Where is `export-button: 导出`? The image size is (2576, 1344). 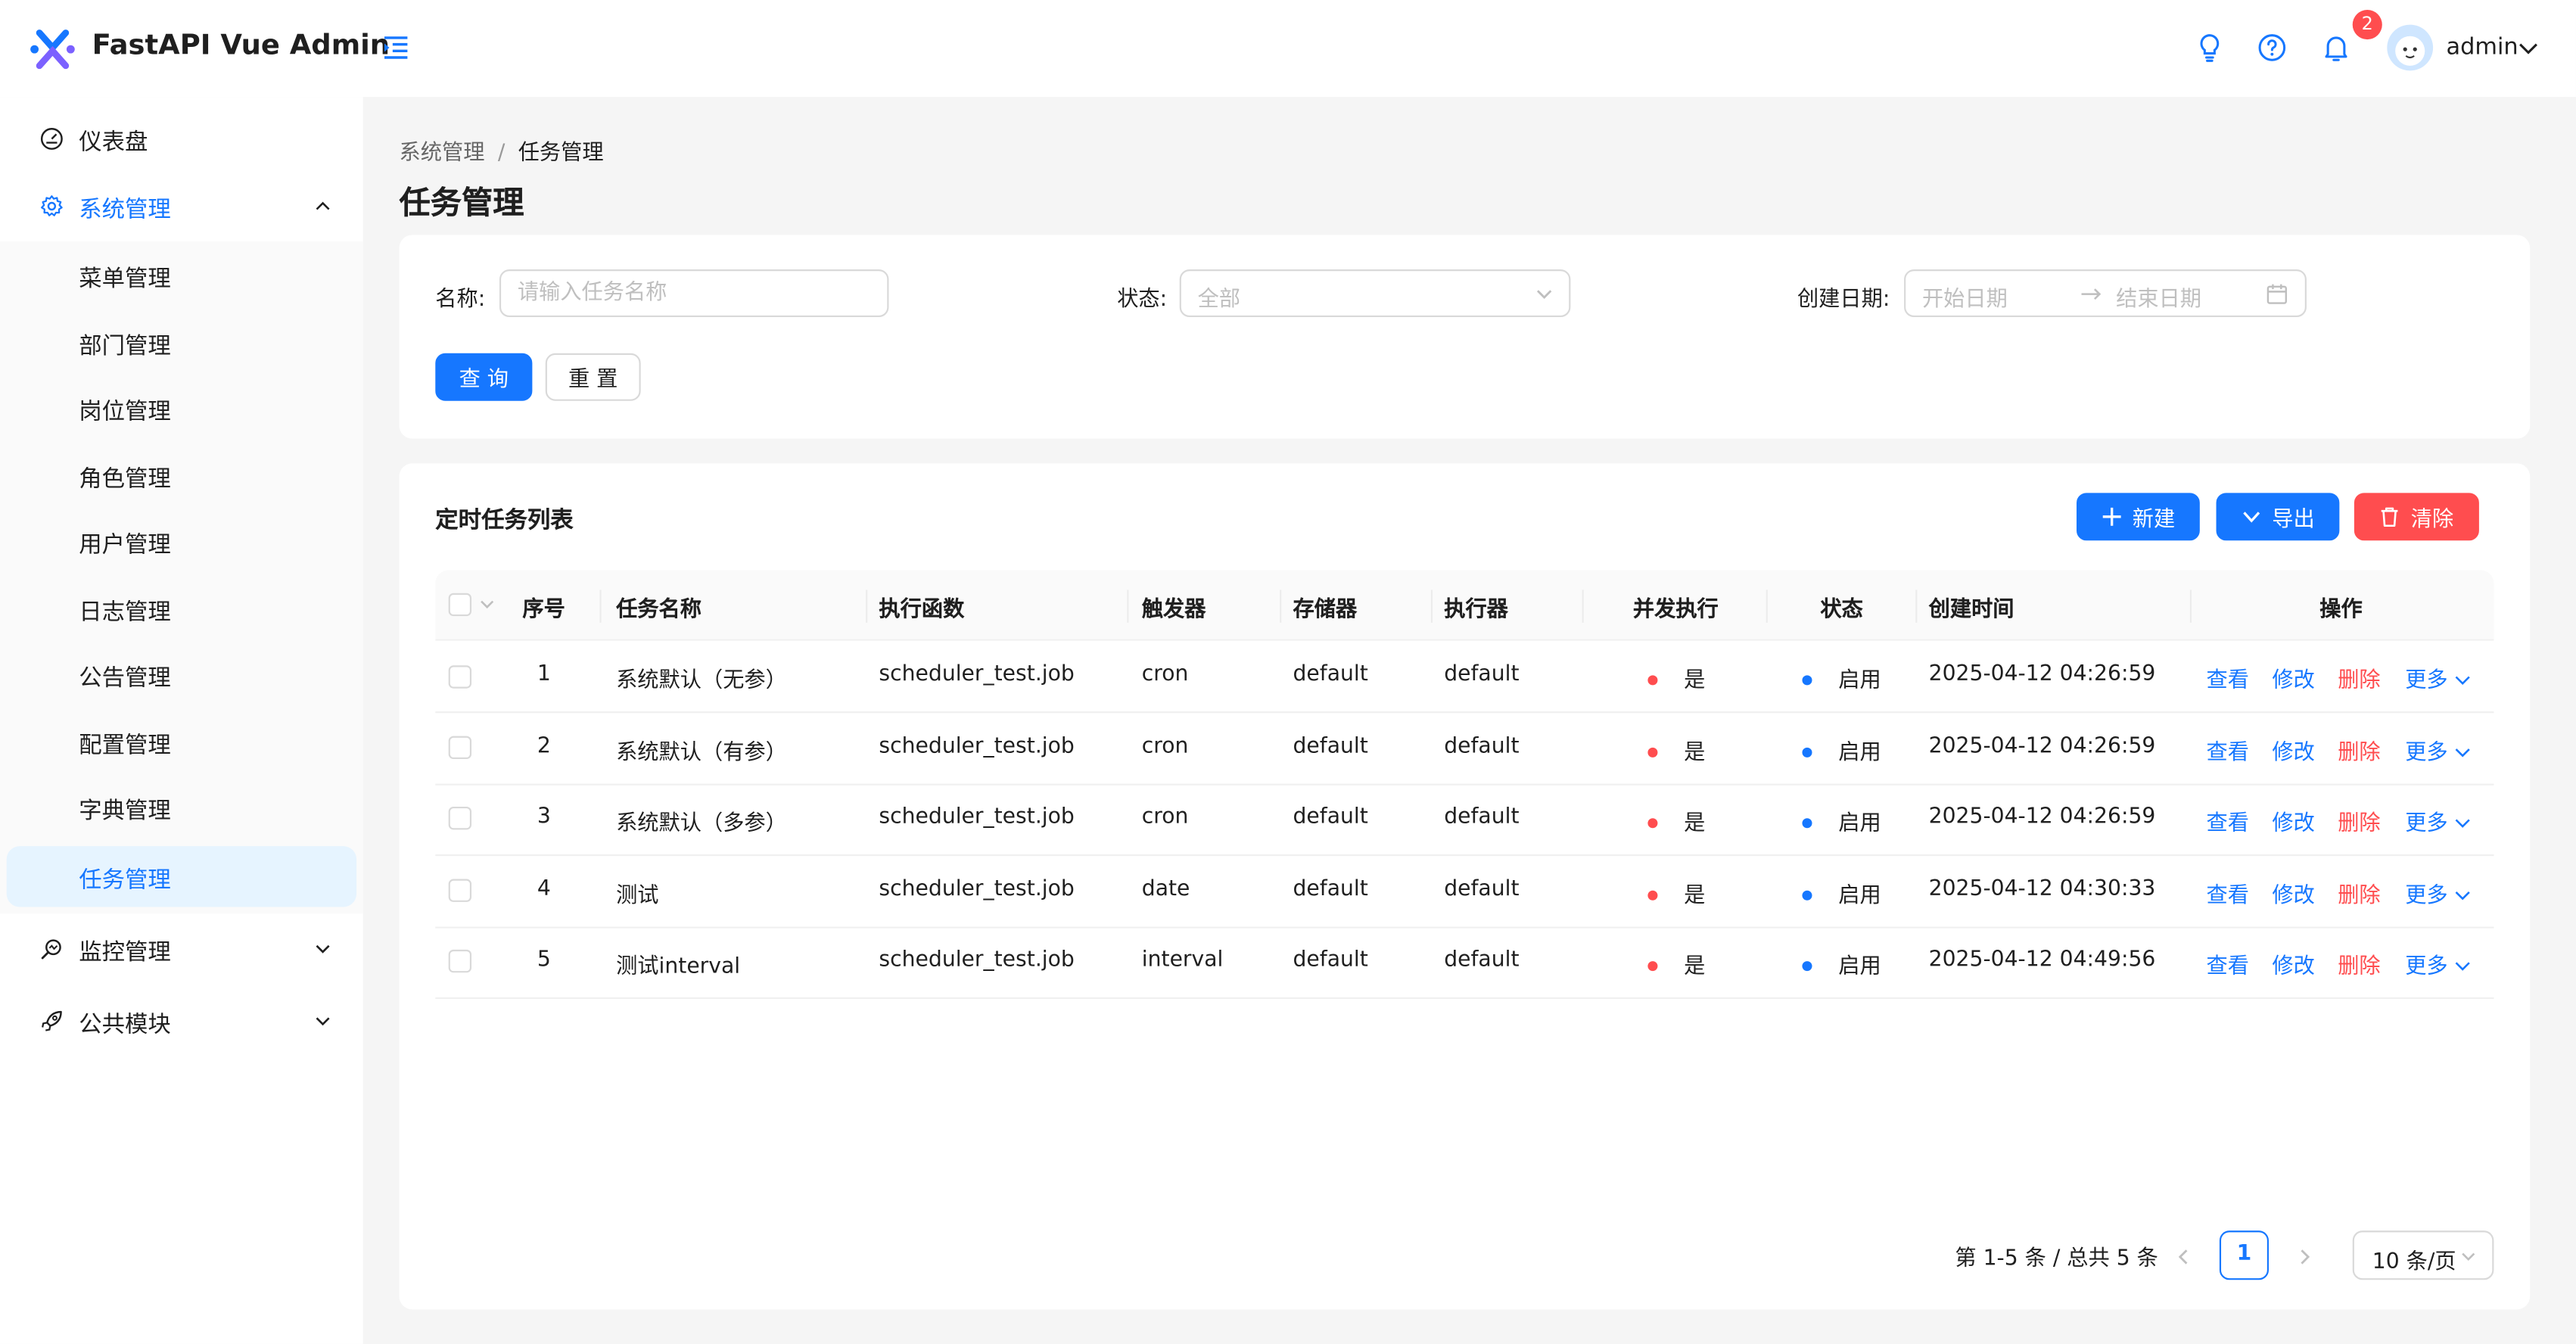 export-button: 导出 is located at coordinates (2278, 517).